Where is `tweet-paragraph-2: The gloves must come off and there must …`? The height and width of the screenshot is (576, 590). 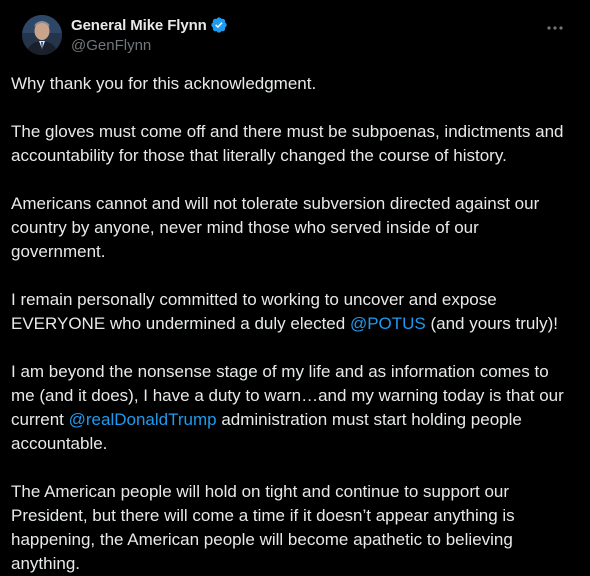
tweet-paragraph-2: The gloves must come off and there must … is located at coordinates (287, 143).